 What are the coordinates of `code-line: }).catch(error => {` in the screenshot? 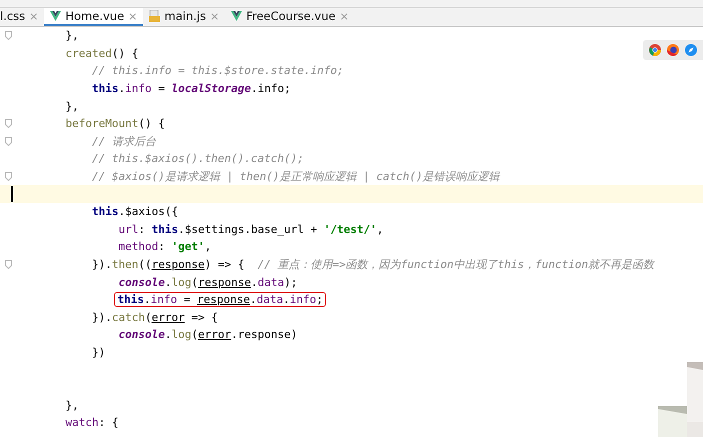 It's located at (154, 317).